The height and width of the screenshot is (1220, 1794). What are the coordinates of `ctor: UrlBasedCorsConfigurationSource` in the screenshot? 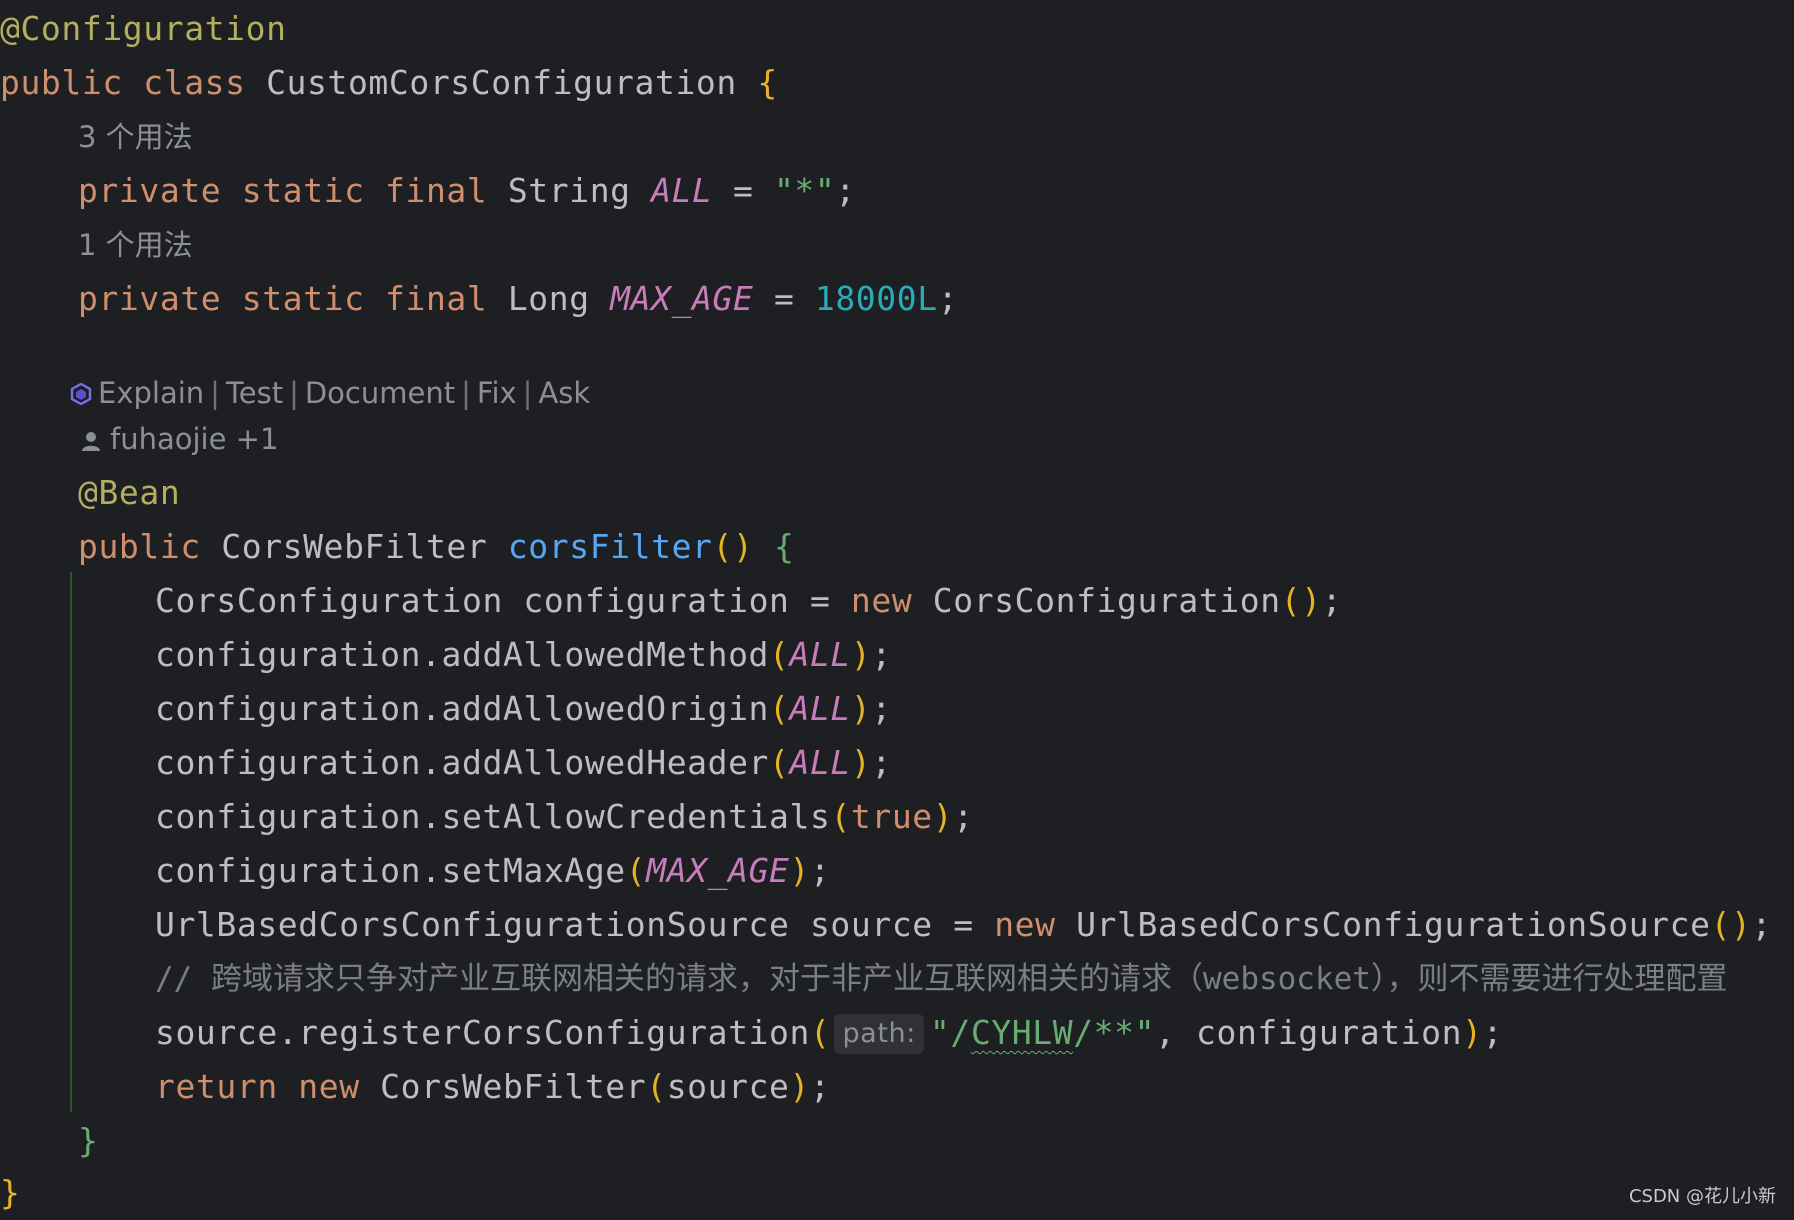 It's located at (1393, 924).